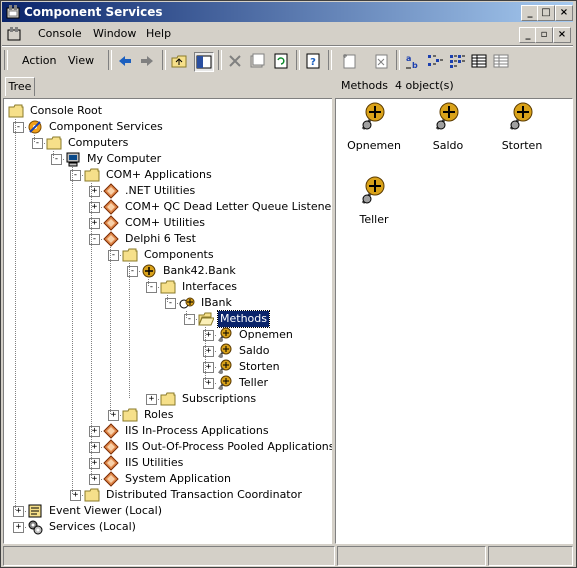 The width and height of the screenshot is (577, 568). What do you see at coordinates (374, 126) in the screenshot?
I see `method-item: Opnemen` at bounding box center [374, 126].